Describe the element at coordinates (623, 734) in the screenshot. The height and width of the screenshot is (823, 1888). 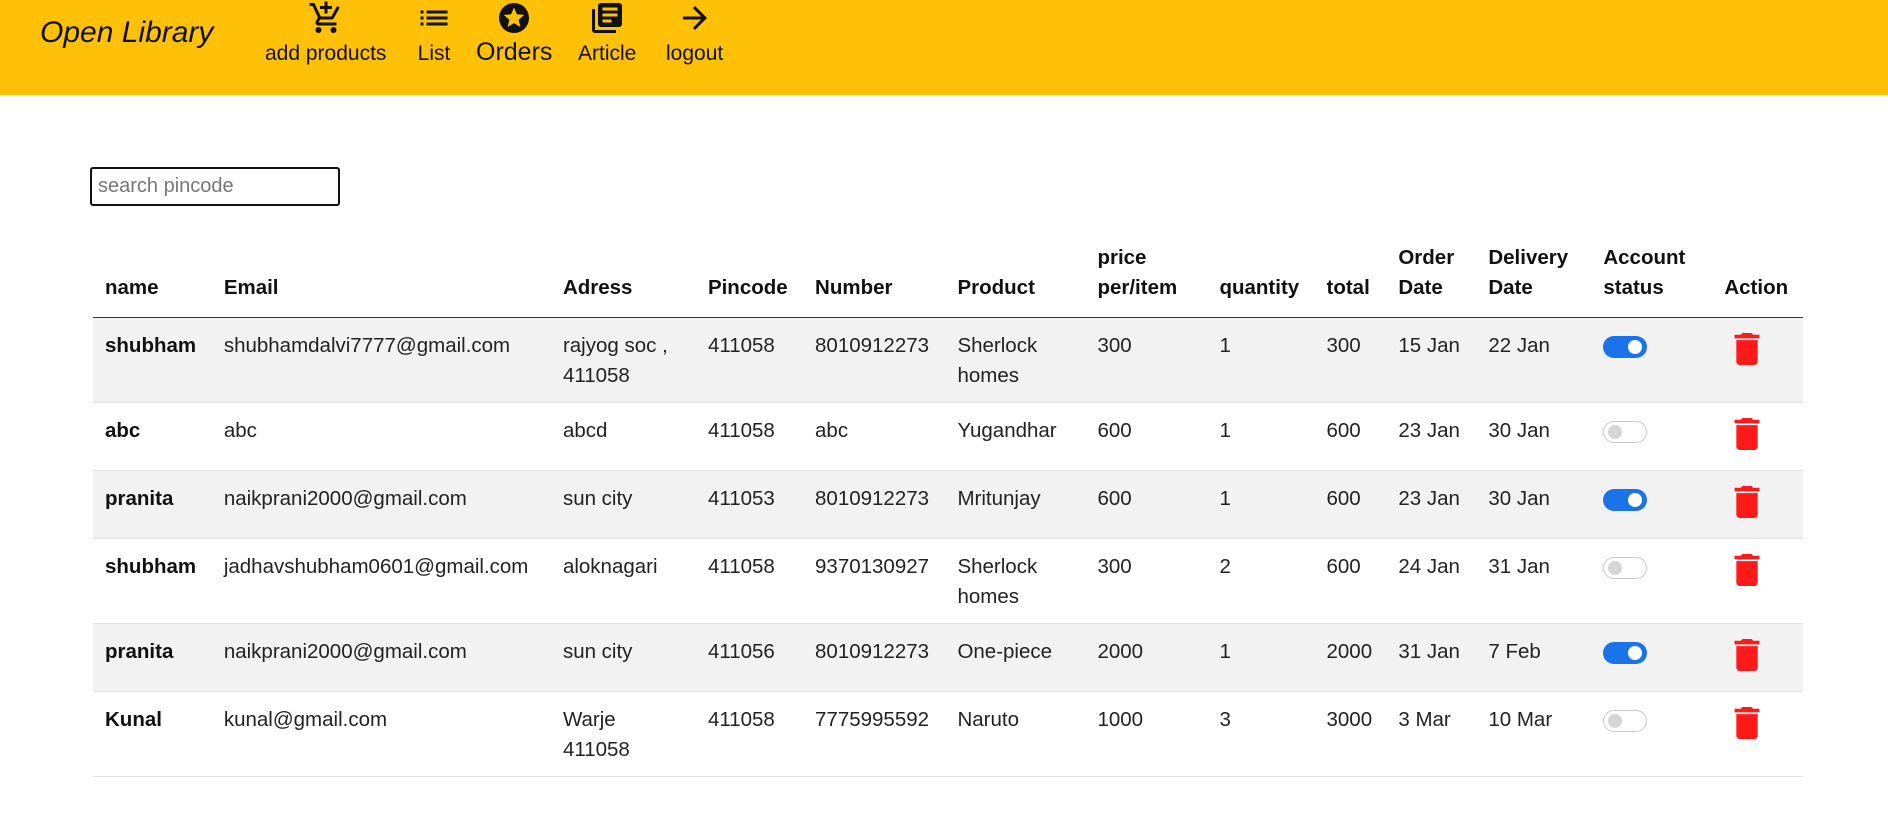
I see `cell-address: Warje 411058` at that location.